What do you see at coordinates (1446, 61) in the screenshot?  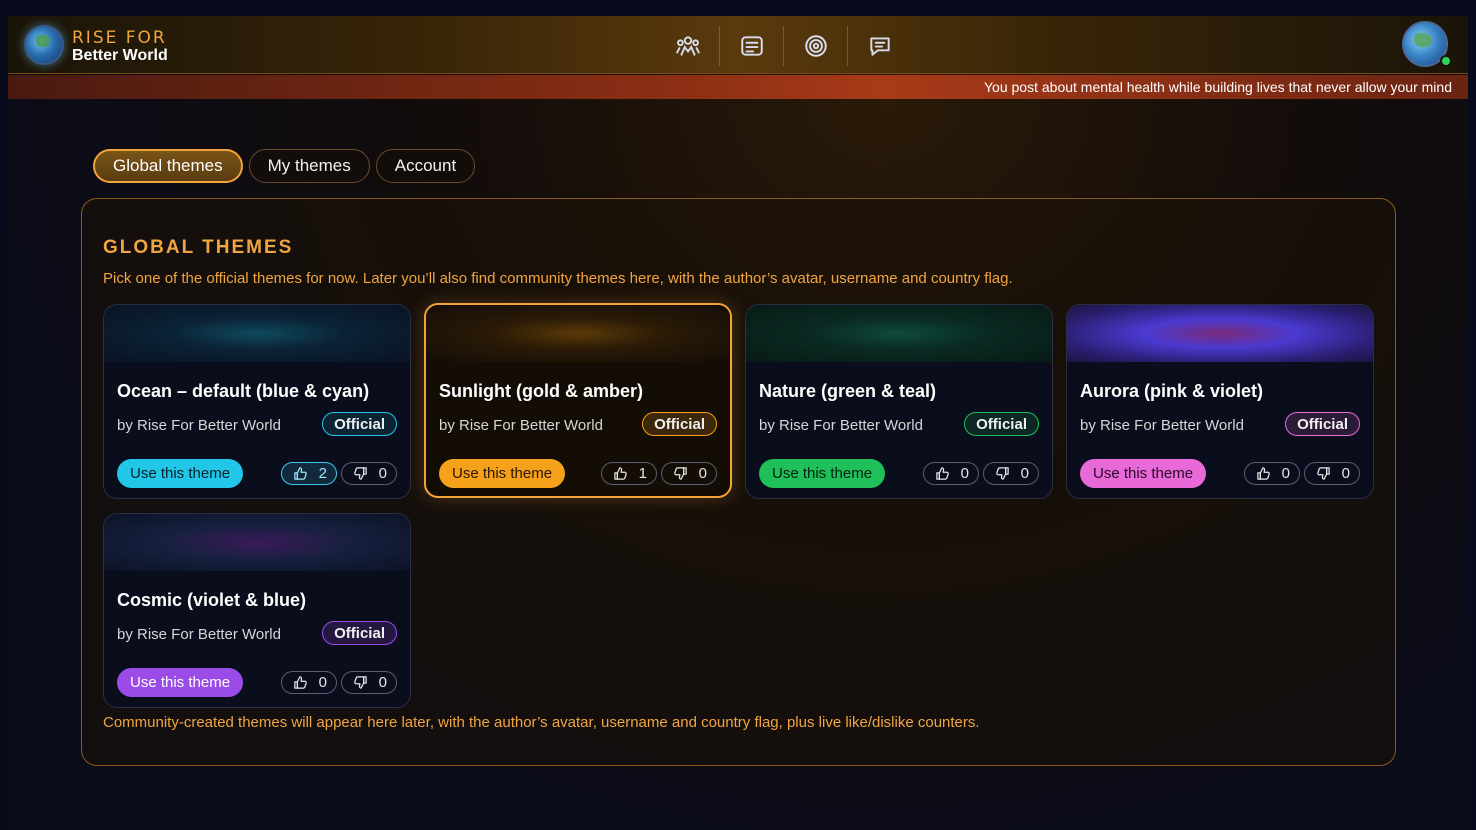 I see `online-status-dot` at bounding box center [1446, 61].